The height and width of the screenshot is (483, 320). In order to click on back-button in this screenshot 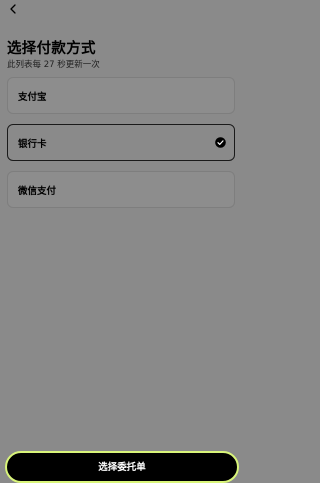, I will do `click(13, 9)`.